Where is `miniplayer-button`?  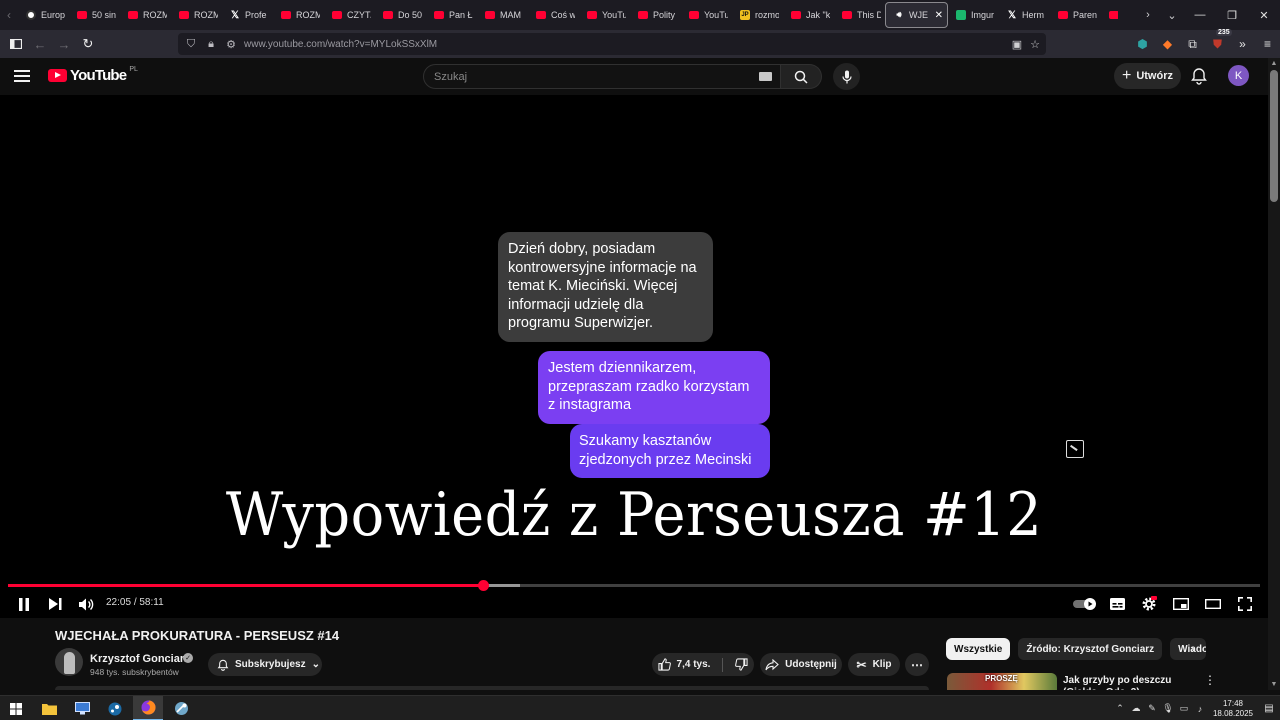 miniplayer-button is located at coordinates (1181, 604).